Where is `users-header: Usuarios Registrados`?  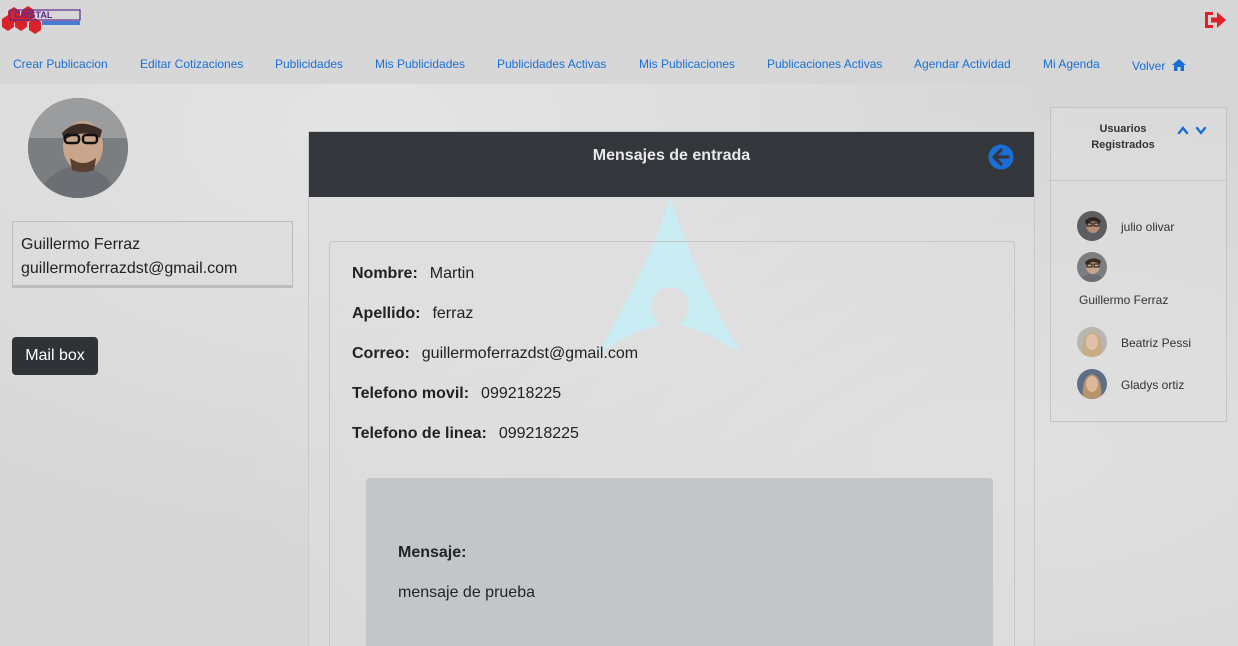
users-header: Usuarios Registrados is located at coordinates (1138, 144).